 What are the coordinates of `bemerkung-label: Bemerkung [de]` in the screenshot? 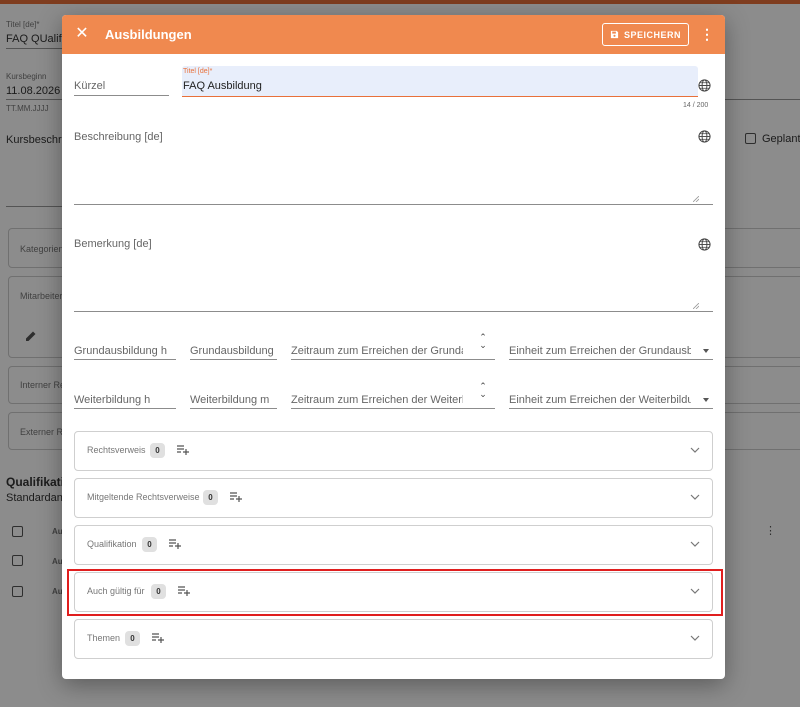 It's located at (113, 244).